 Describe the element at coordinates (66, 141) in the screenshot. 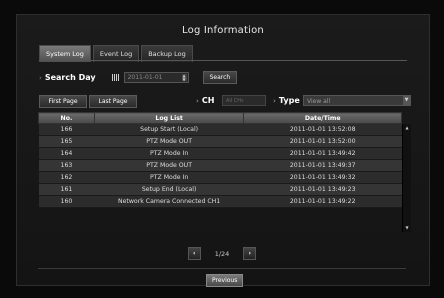

I see `row-no: 165` at that location.